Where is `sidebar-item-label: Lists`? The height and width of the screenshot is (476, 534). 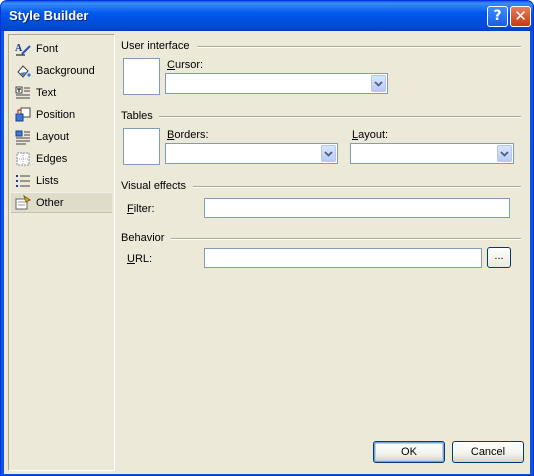
sidebar-item-label: Lists is located at coordinates (47, 180).